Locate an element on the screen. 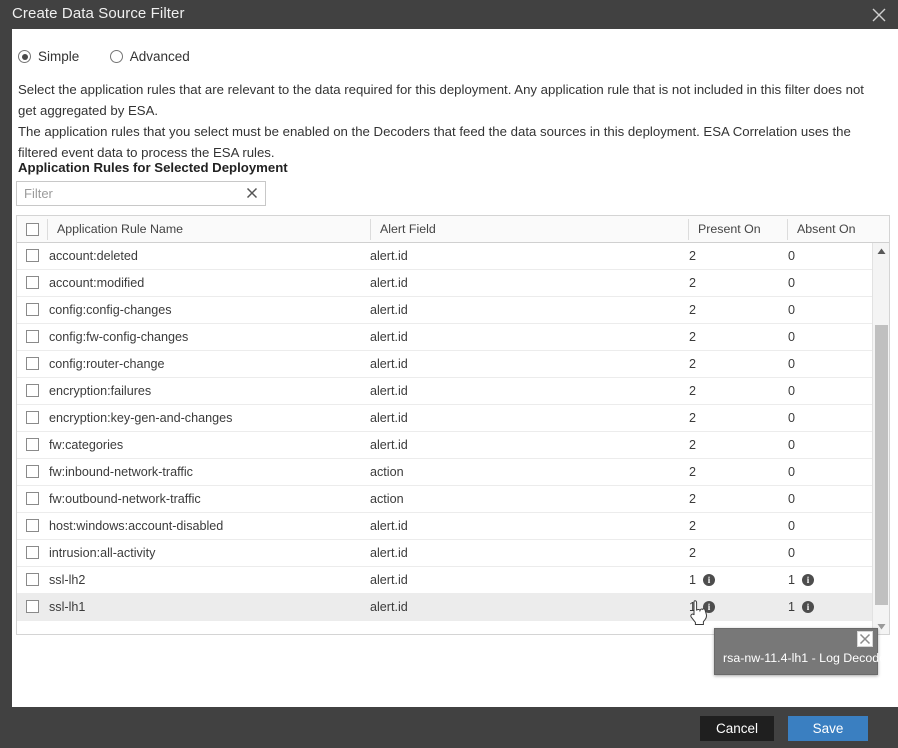 This screenshot has width=898, height=748. scrollbar-thumb is located at coordinates (881, 465).